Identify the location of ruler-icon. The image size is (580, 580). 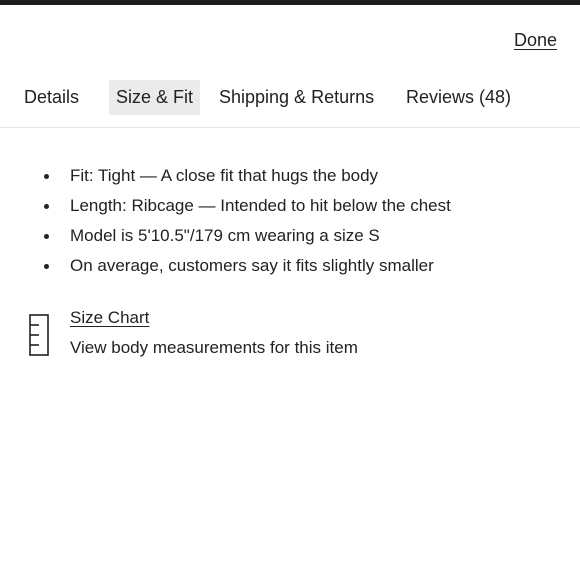
(39, 335).